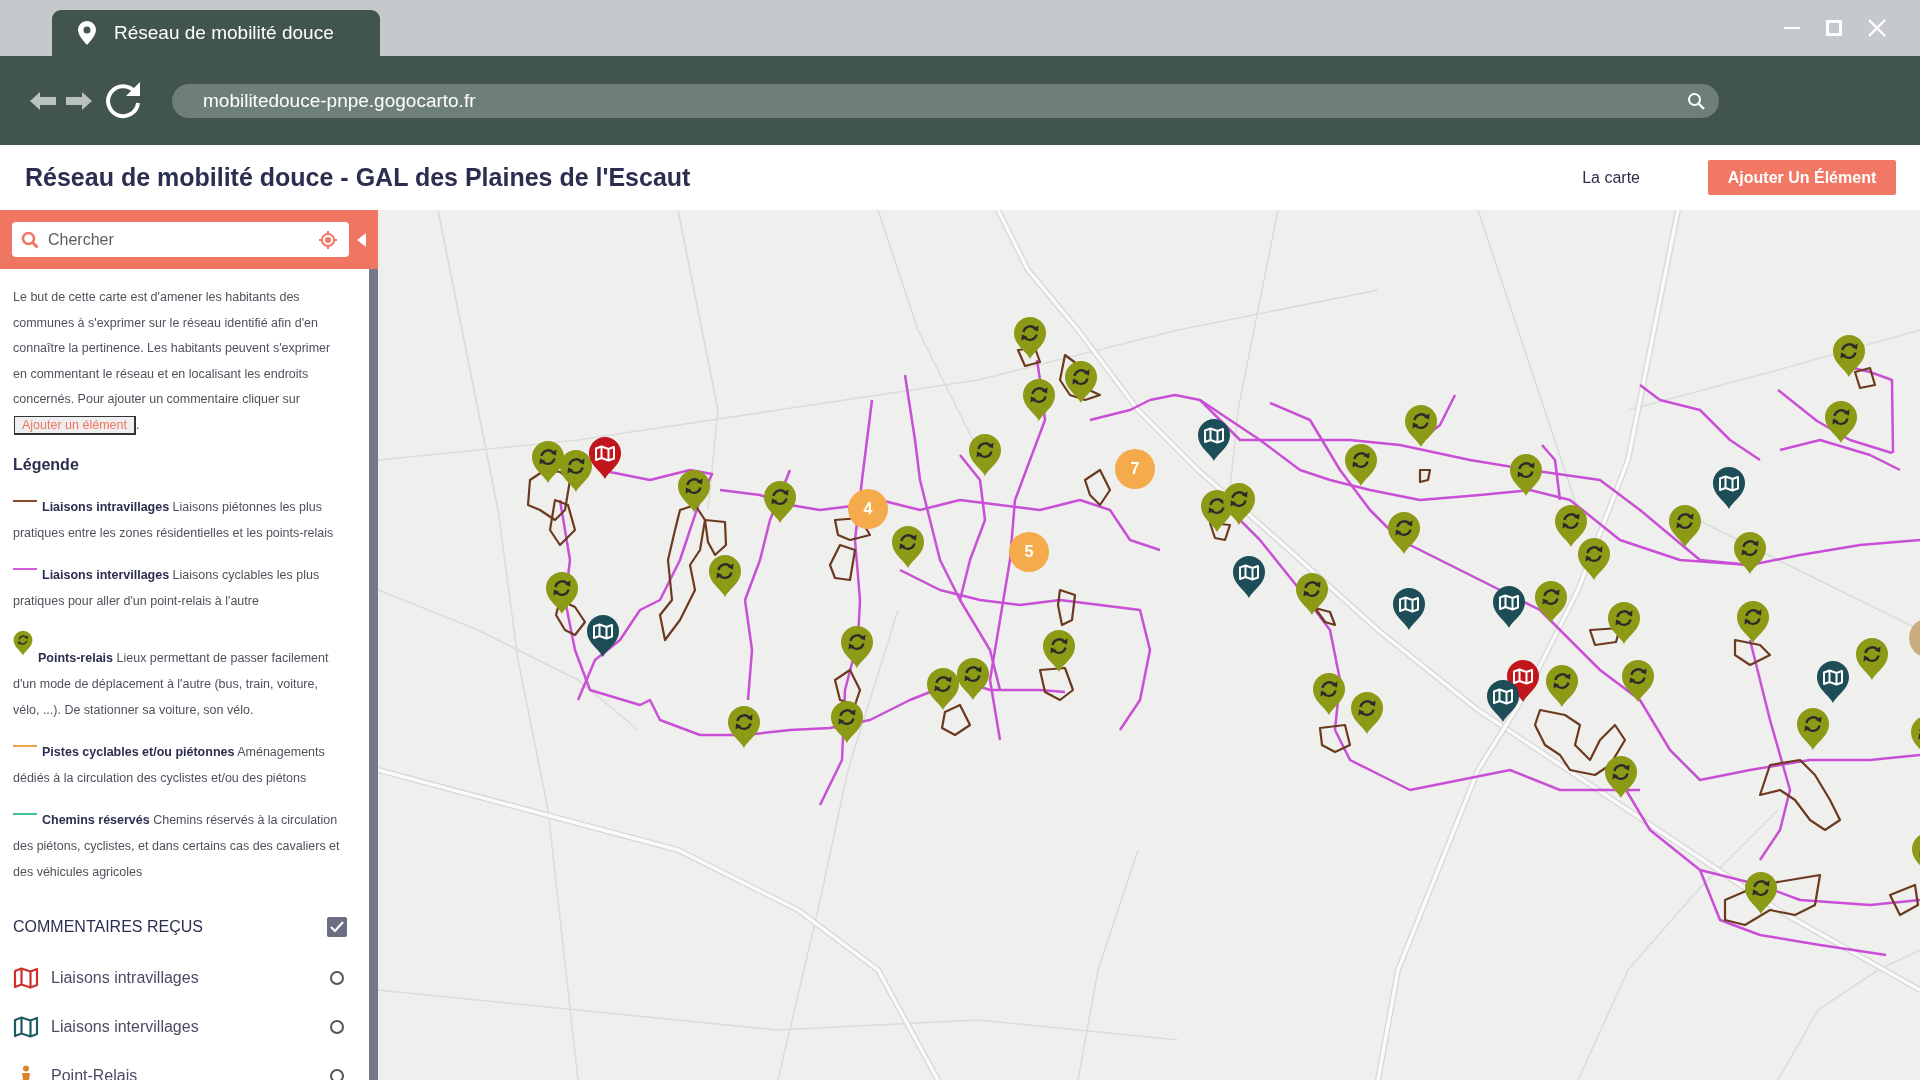 The image size is (1920, 1080). Describe the element at coordinates (180, 361) in the screenshot. I see `intro-text: Le but de cette carte est d'amener les habitants des communes à s'exprimer sur le réseau identifié afin d'en connaître la pertinence. Les habitants peuvent s'exprimer en commentant le réseau et en localisant les endroits concernés. Pour ajouter un commentaire cliquer sur Ajouter un élément .` at that location.